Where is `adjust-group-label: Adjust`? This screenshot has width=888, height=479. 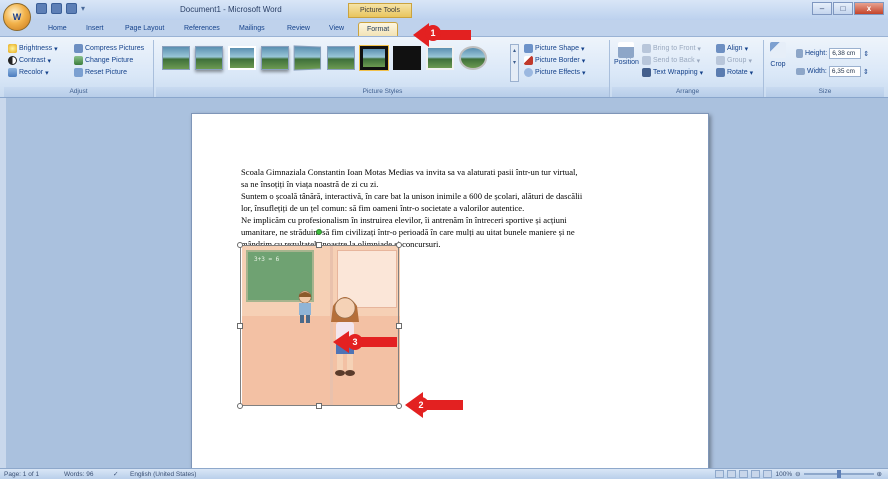
adjust-group-label: Adjust is located at coordinates (78, 92).